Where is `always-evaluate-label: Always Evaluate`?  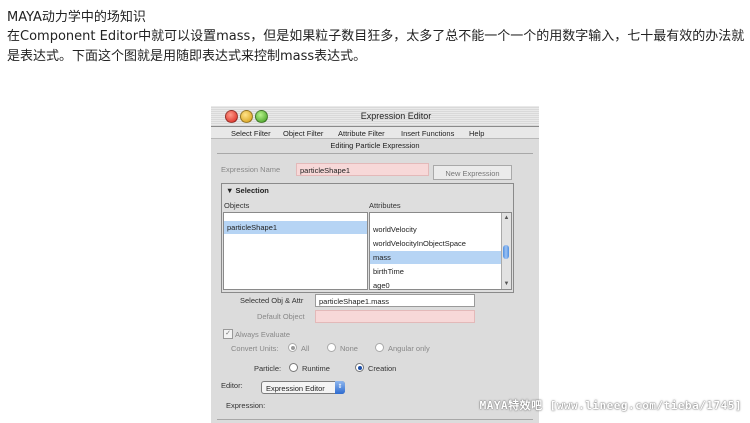 always-evaluate-label: Always Evaluate is located at coordinates (263, 334).